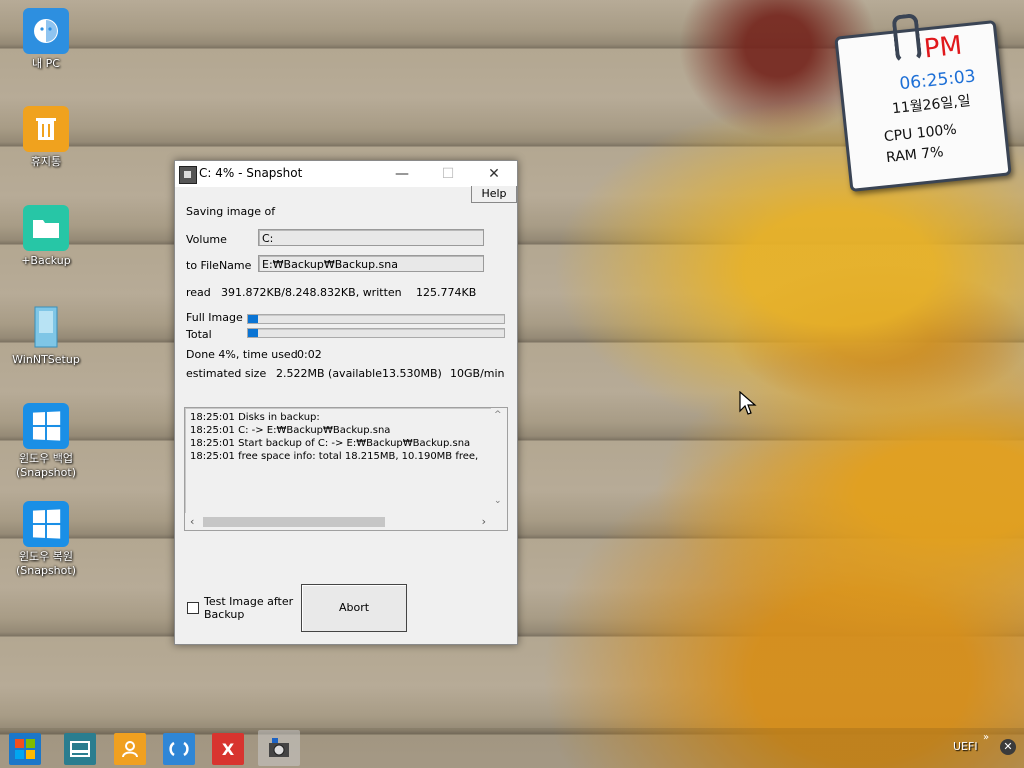 This screenshot has width=1024, height=768. I want to click on desktop-icon-label: +Backup, so click(46, 260).